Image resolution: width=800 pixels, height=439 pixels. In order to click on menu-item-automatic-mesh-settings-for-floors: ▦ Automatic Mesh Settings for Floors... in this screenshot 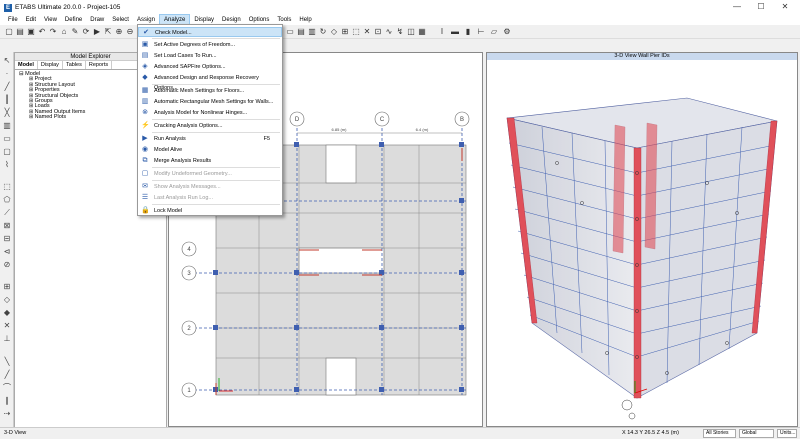, I will do `click(210, 91)`.